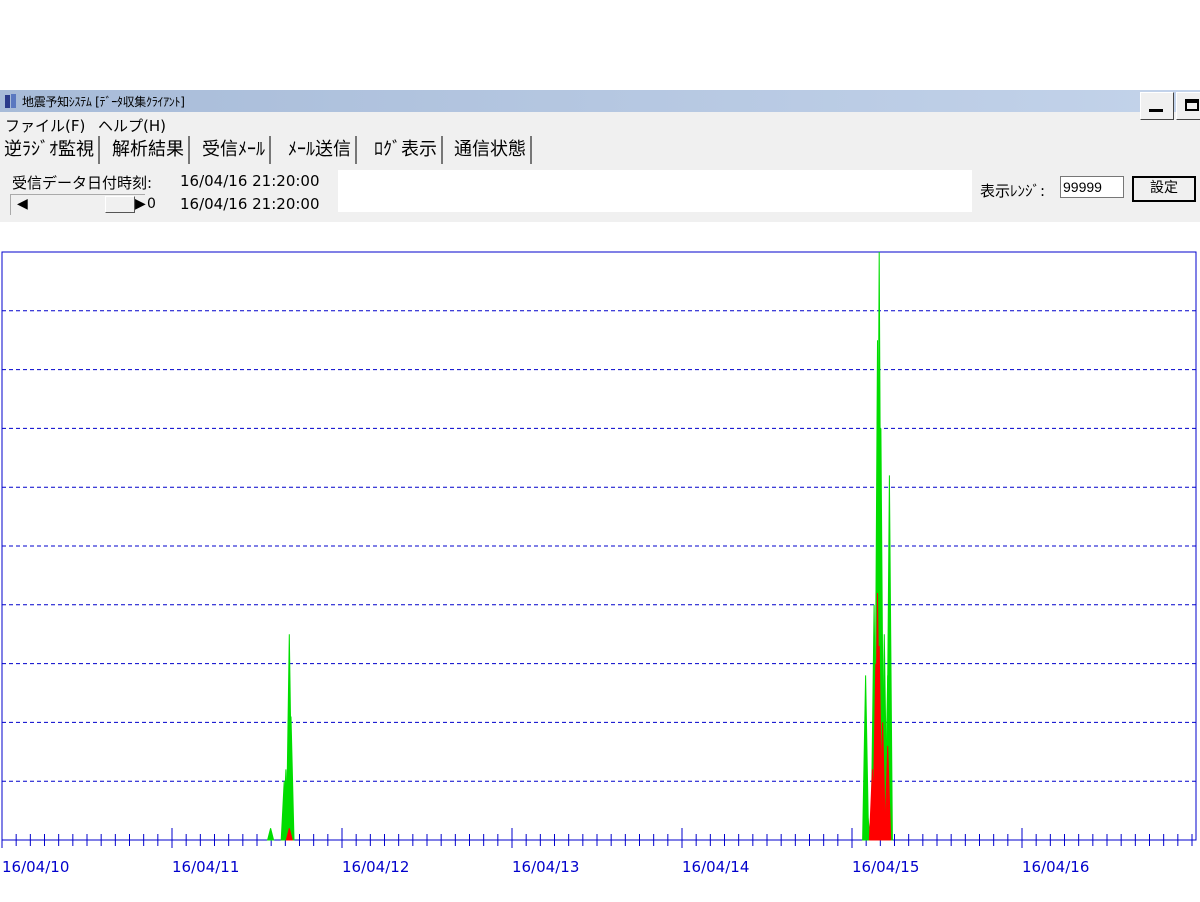 The height and width of the screenshot is (902, 1200). I want to click on x-tick-label: 16/04/15, so click(885, 867).